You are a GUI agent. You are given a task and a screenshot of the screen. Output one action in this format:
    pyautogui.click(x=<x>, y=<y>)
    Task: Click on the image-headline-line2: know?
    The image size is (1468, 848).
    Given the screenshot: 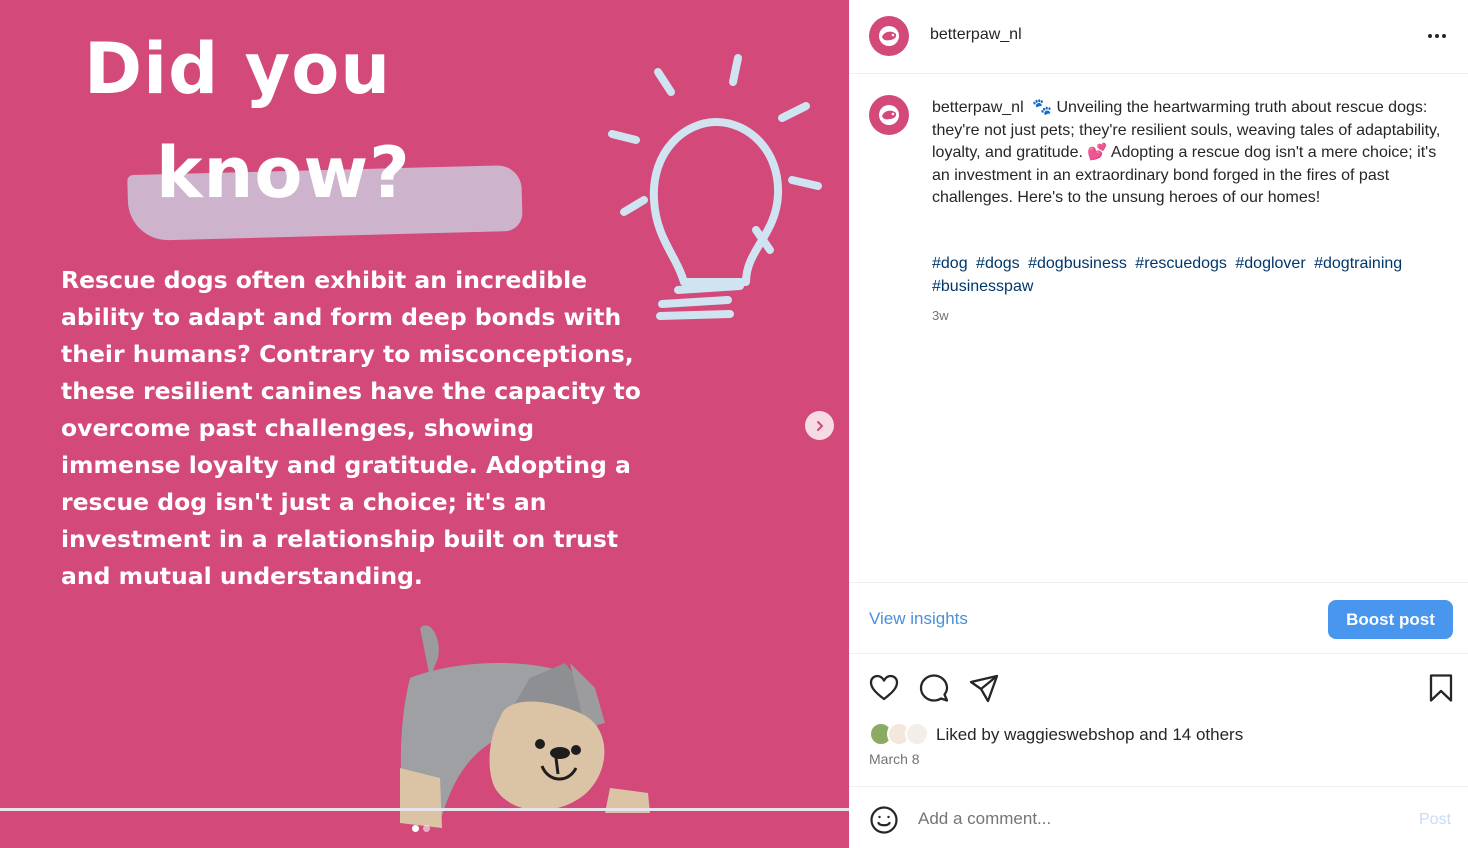 What is the action you would take?
    pyautogui.click(x=283, y=173)
    